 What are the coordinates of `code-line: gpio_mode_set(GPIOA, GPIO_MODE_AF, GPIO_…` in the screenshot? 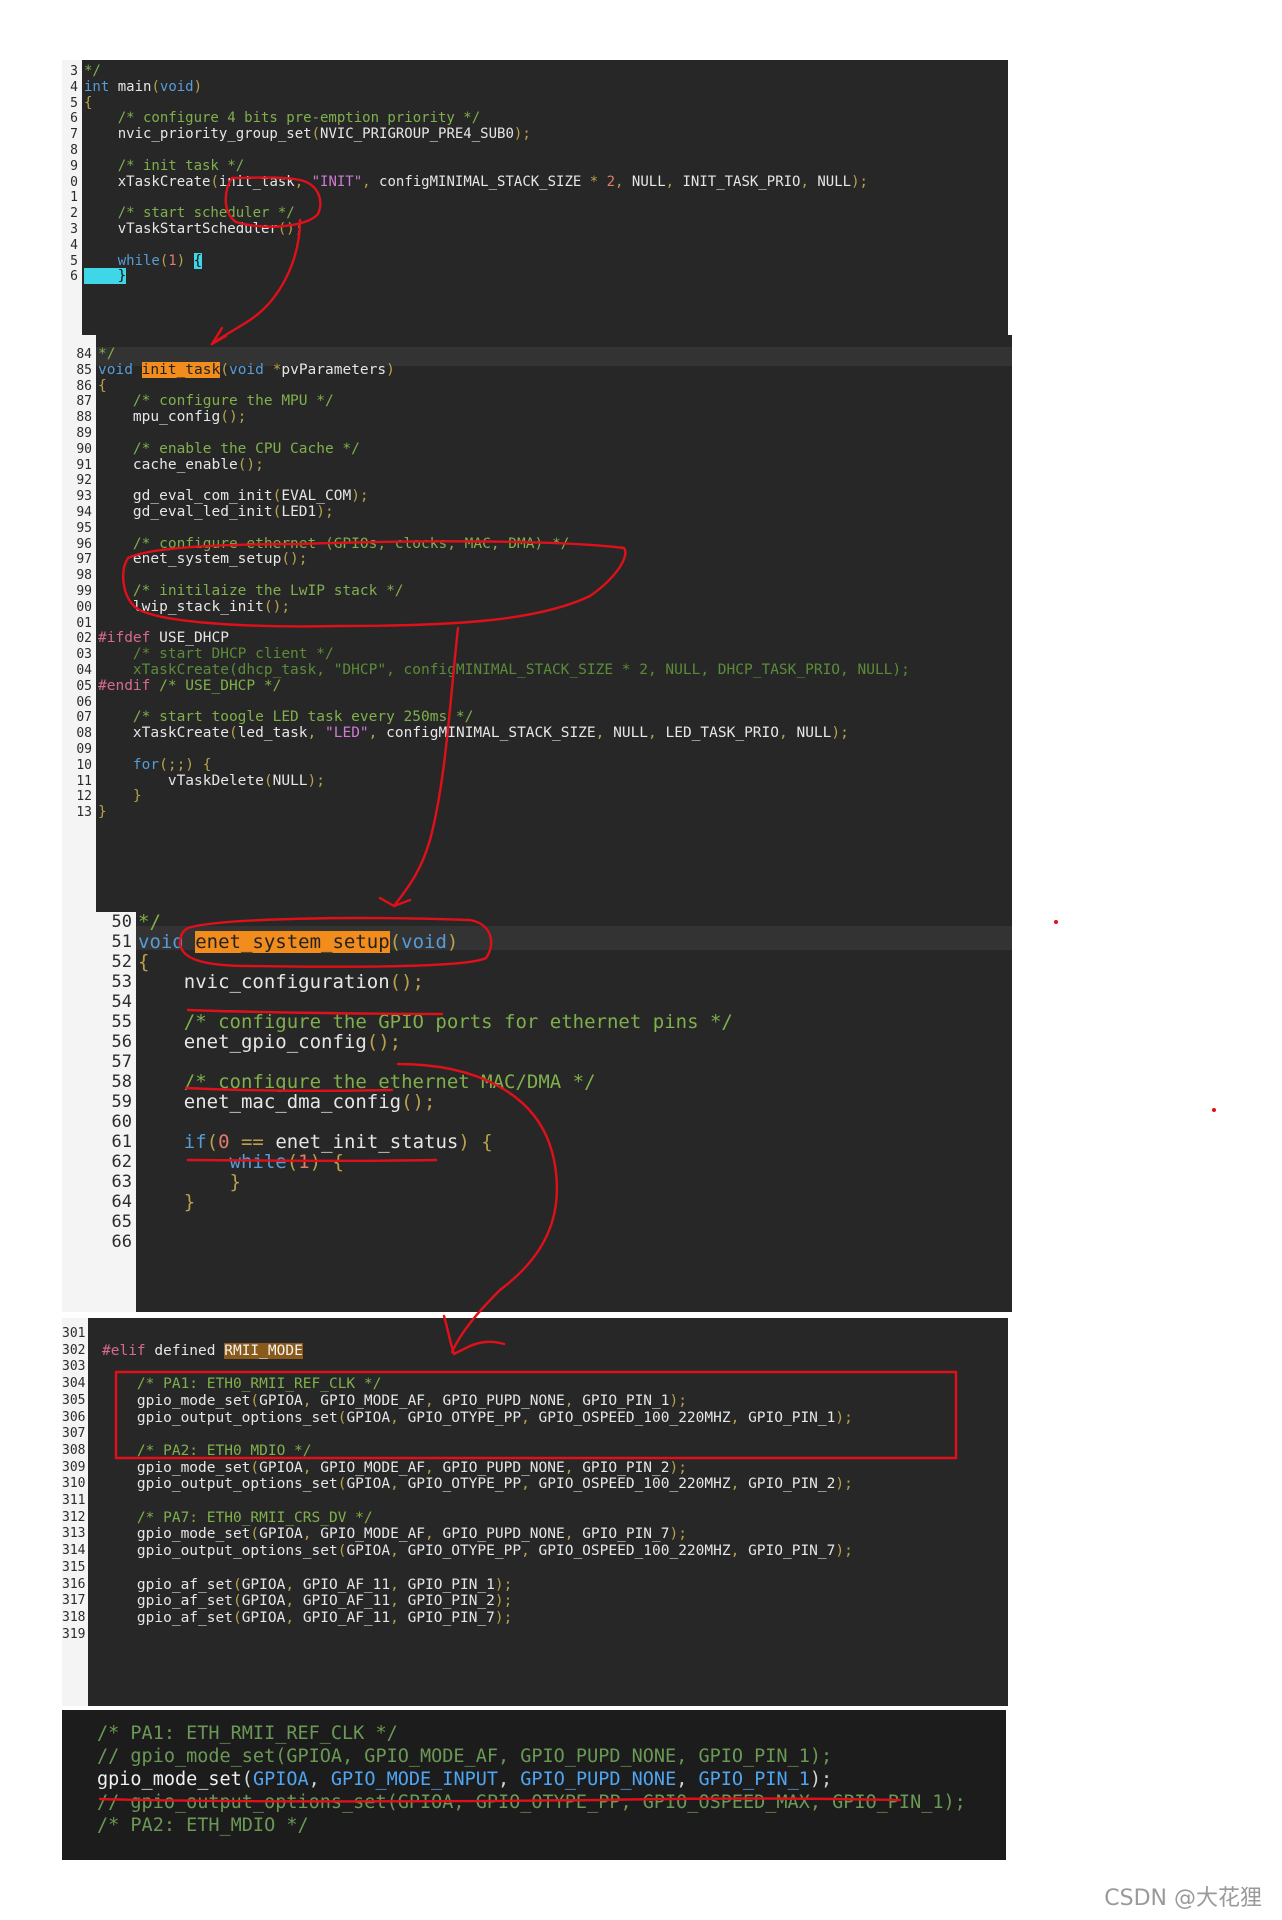 It's located at (394, 1401).